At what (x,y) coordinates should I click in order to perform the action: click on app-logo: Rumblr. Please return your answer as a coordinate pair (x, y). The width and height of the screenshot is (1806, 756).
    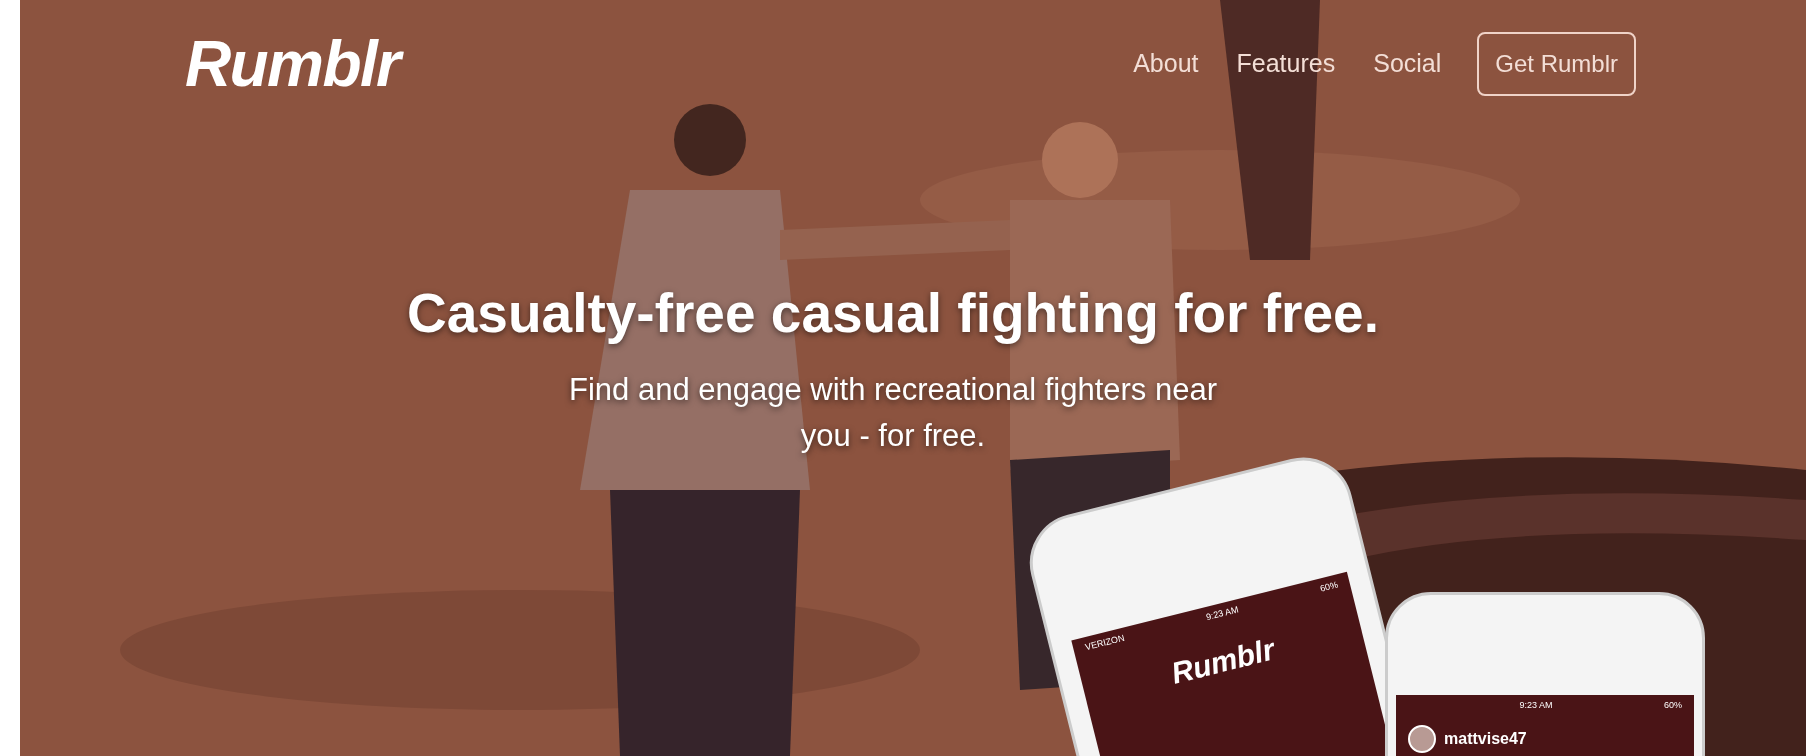
    Looking at the image, I should click on (1222, 661).